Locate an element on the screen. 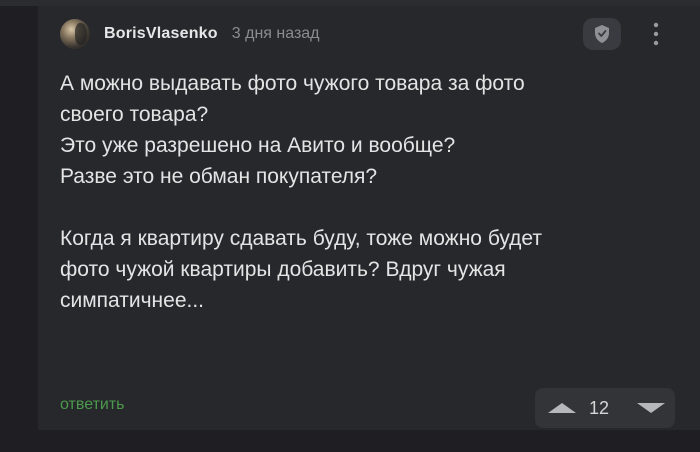 This screenshot has width=700, height=452. triangle-up-icon is located at coordinates (562, 408).